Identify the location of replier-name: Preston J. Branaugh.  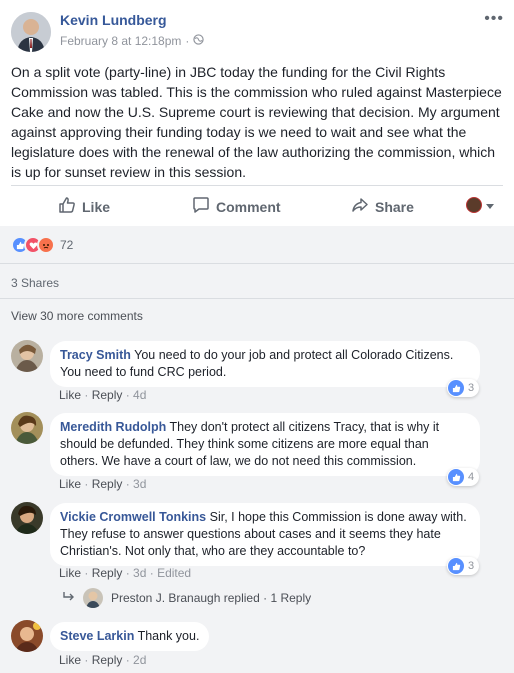
(166, 598).